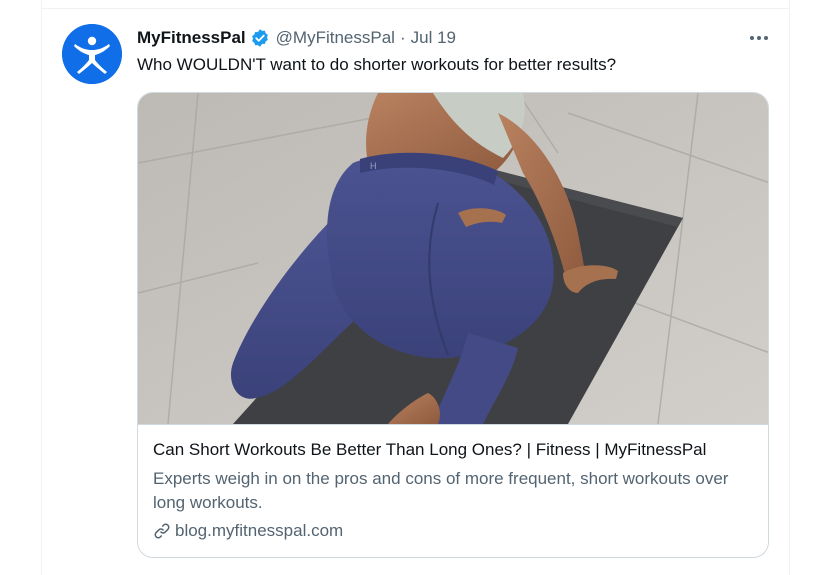 The width and height of the screenshot is (823, 575). Describe the element at coordinates (335, 38) in the screenshot. I see `user-handle: @MyFitnessPal` at that location.